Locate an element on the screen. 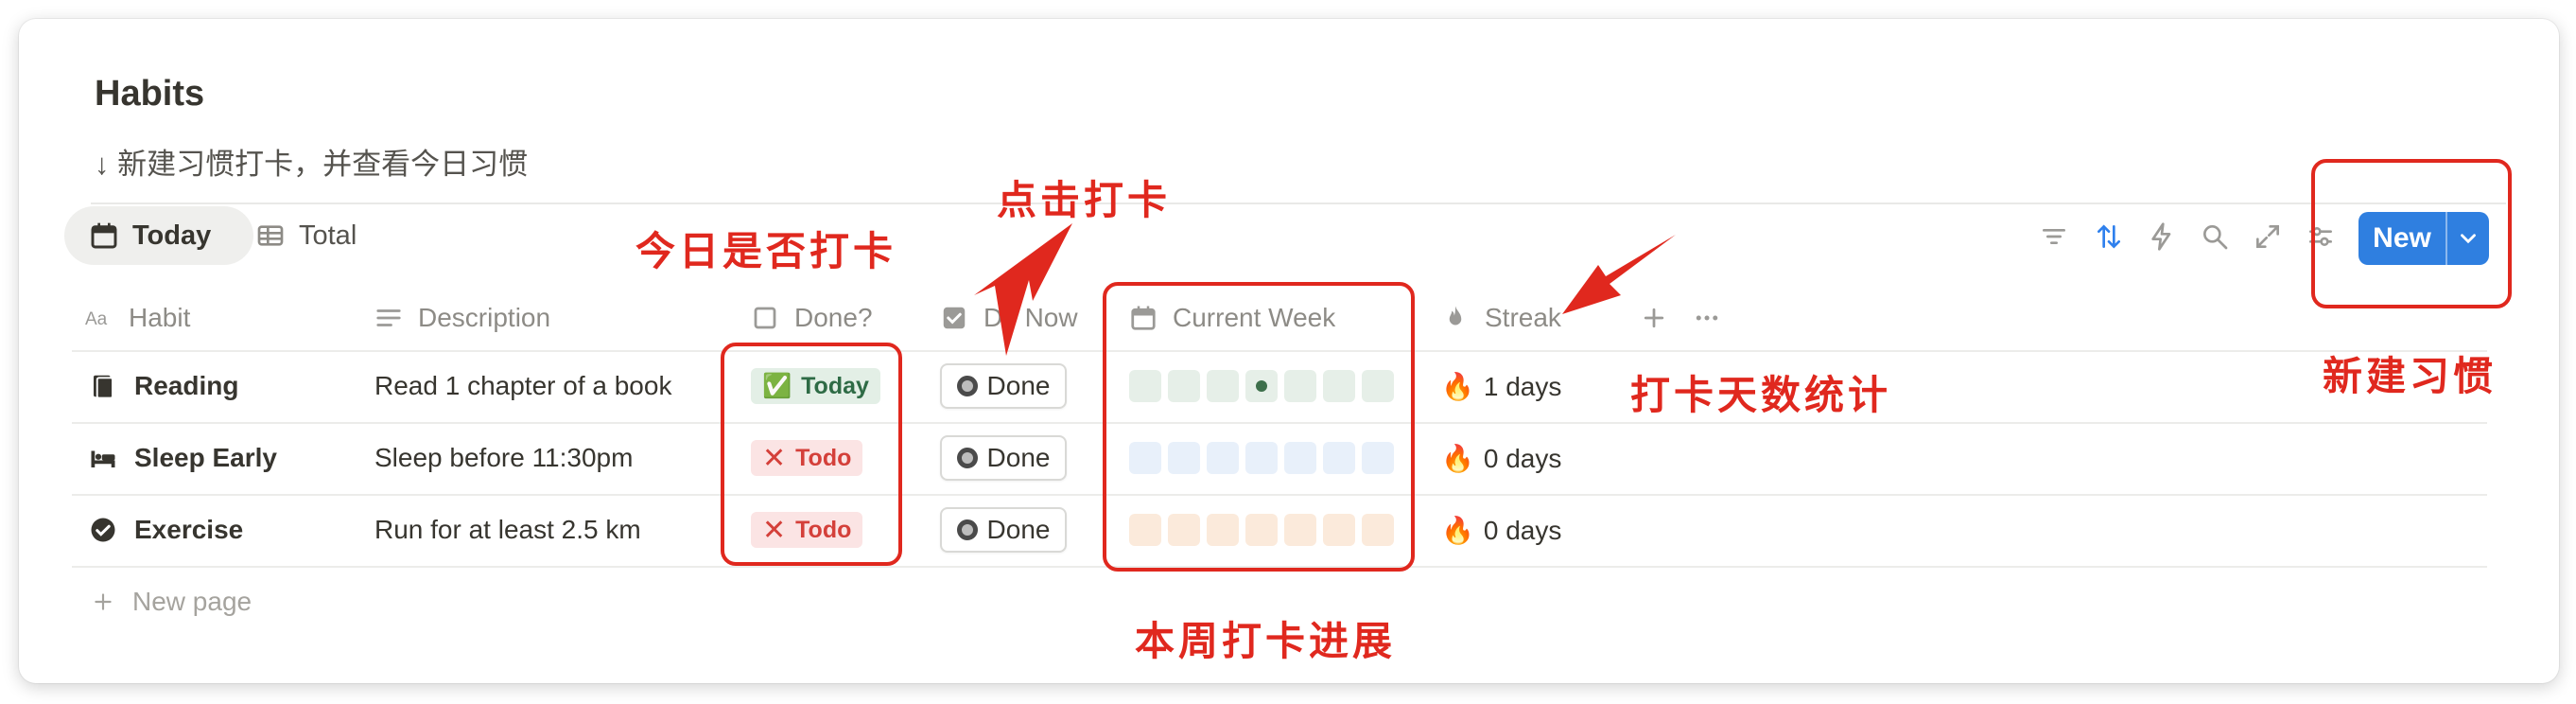 This screenshot has width=2576, height=704. tab-total: Total is located at coordinates (306, 236).